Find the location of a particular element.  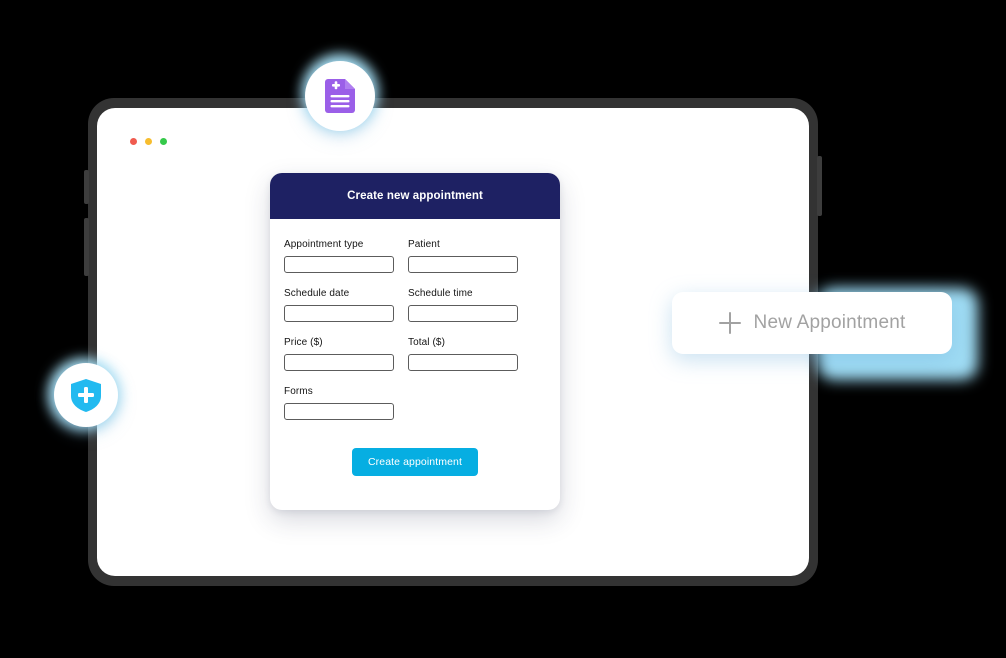

window-minimize-button is located at coordinates (148, 141).